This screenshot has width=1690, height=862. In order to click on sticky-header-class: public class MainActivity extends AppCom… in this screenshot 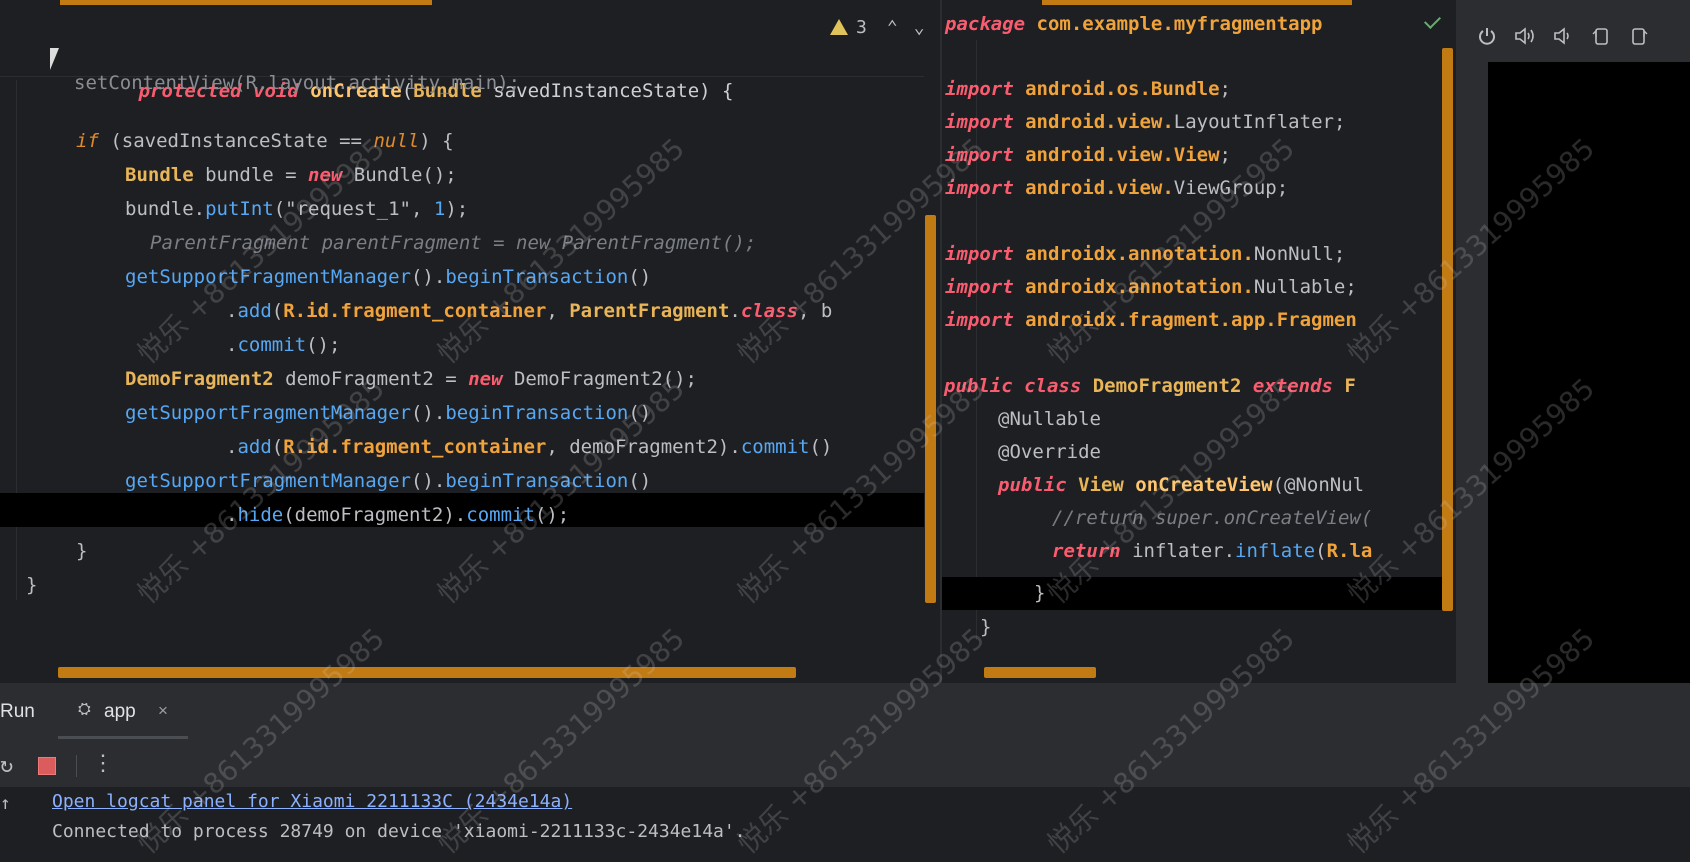, I will do `click(462, 38)`.